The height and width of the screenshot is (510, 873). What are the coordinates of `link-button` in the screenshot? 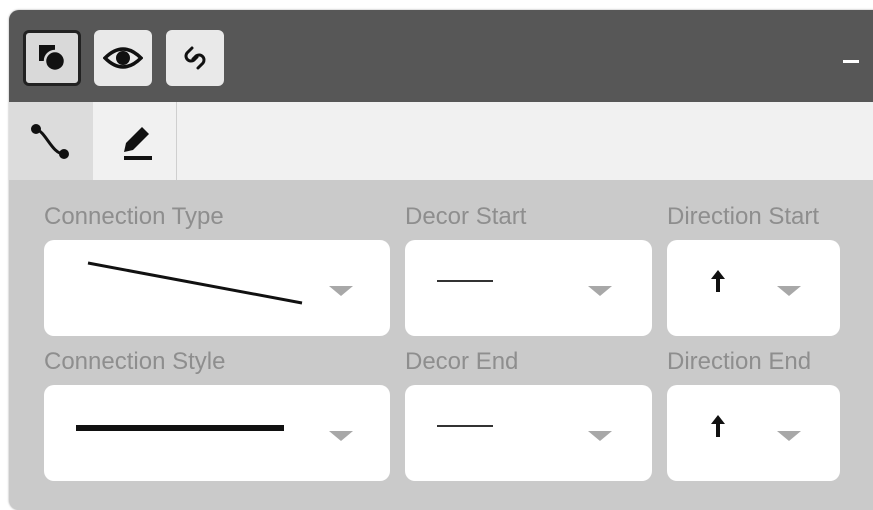 It's located at (195, 58).